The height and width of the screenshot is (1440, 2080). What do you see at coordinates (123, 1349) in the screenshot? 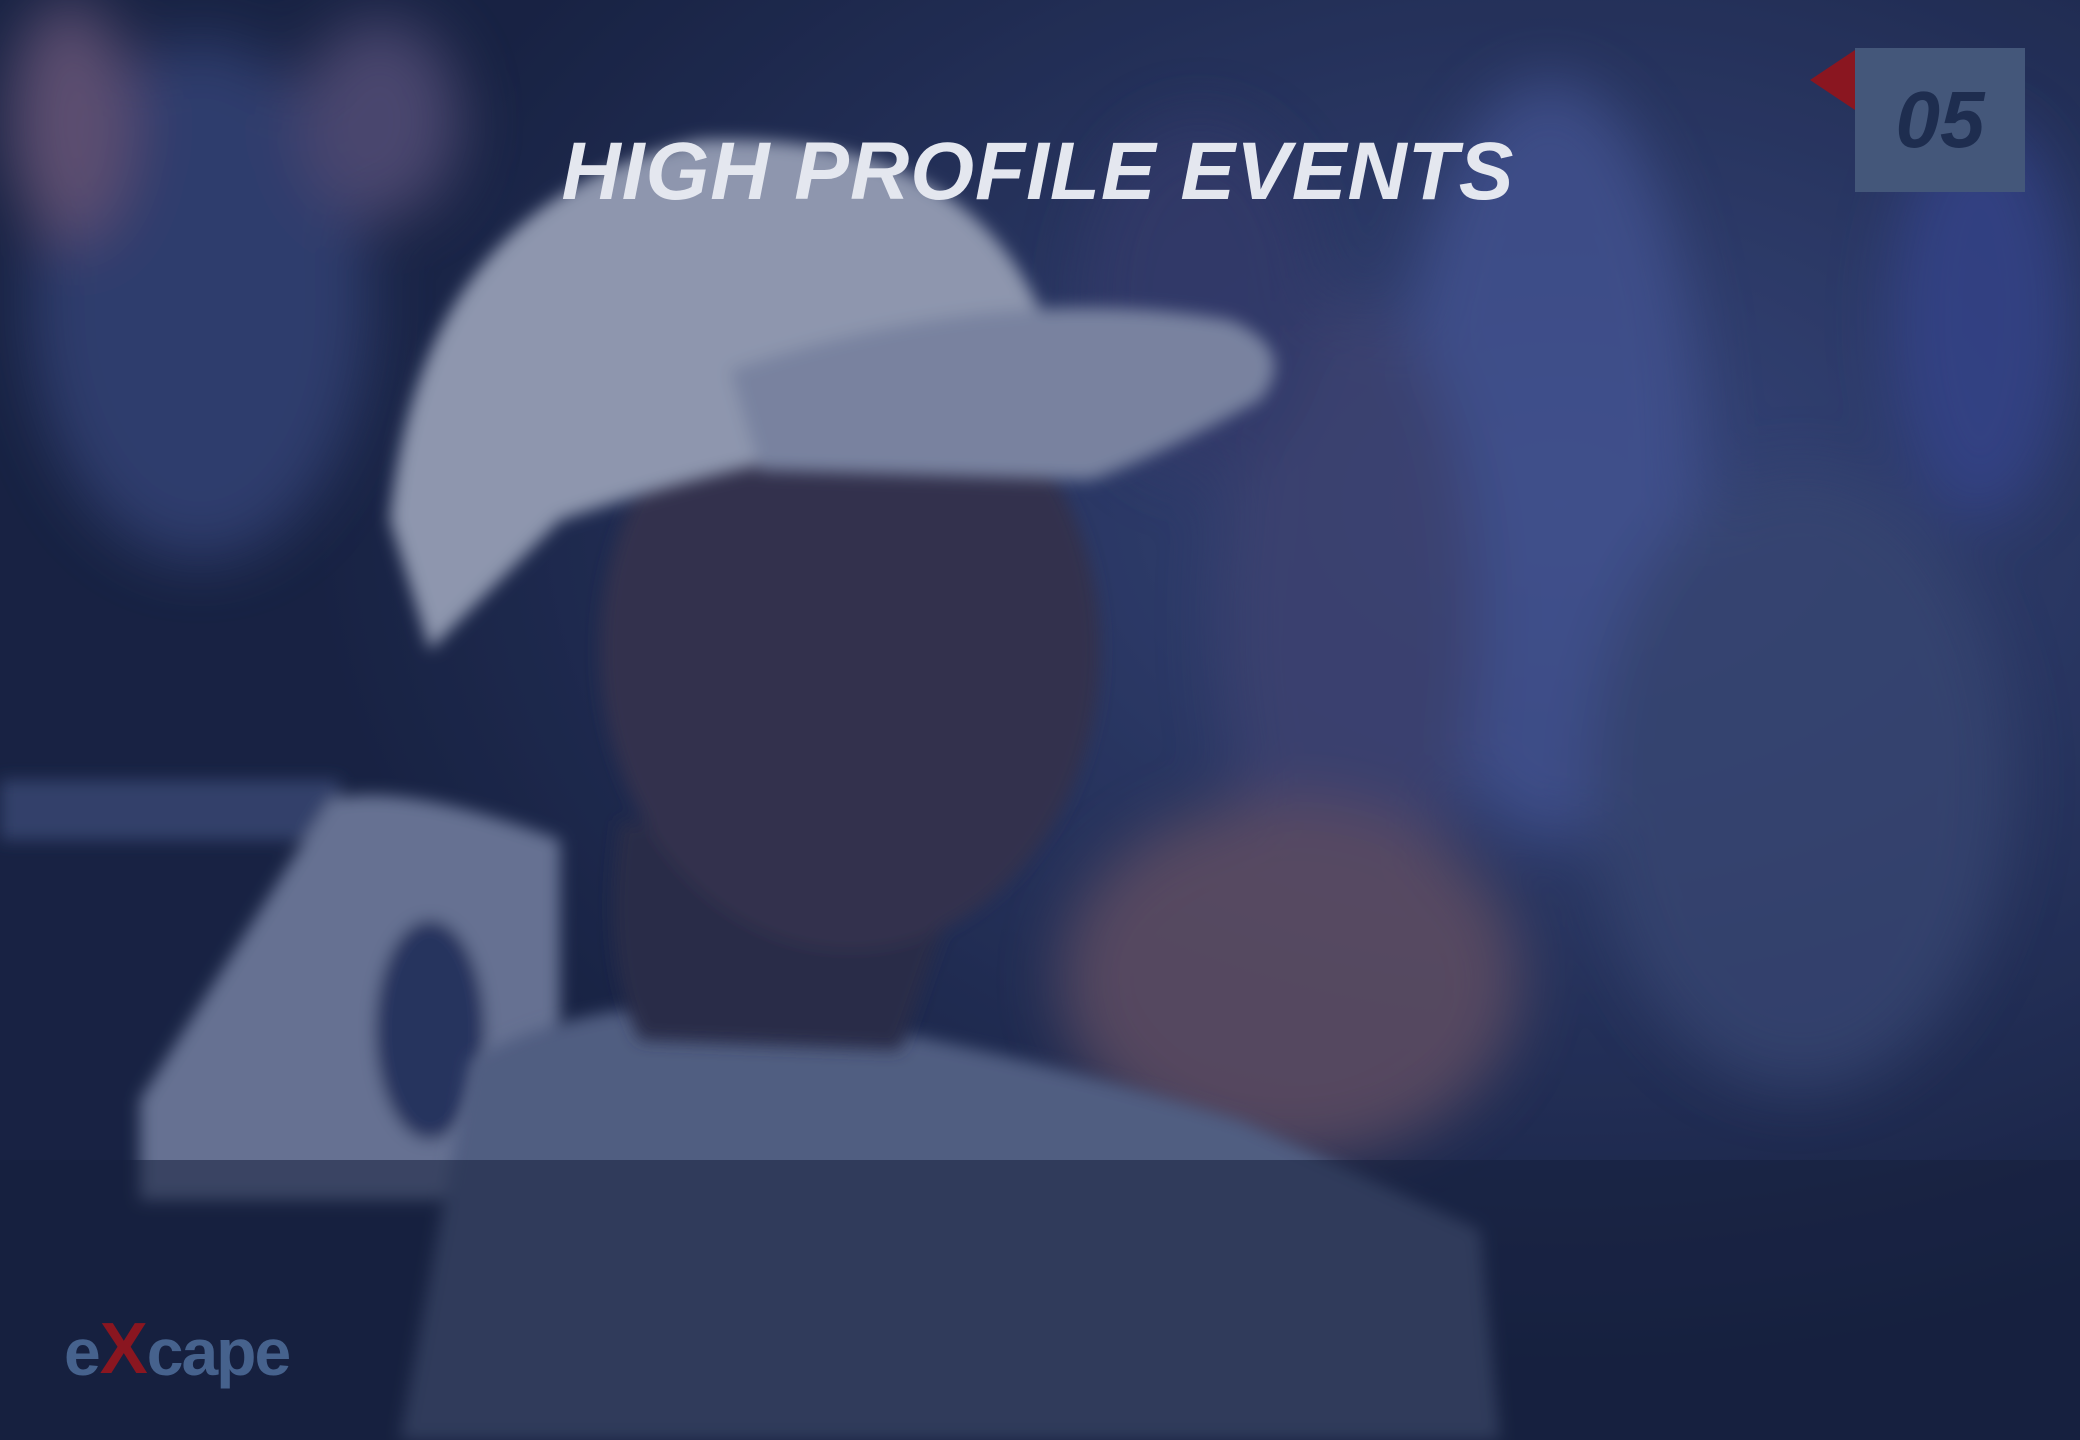
I see `logo-x: X` at bounding box center [123, 1349].